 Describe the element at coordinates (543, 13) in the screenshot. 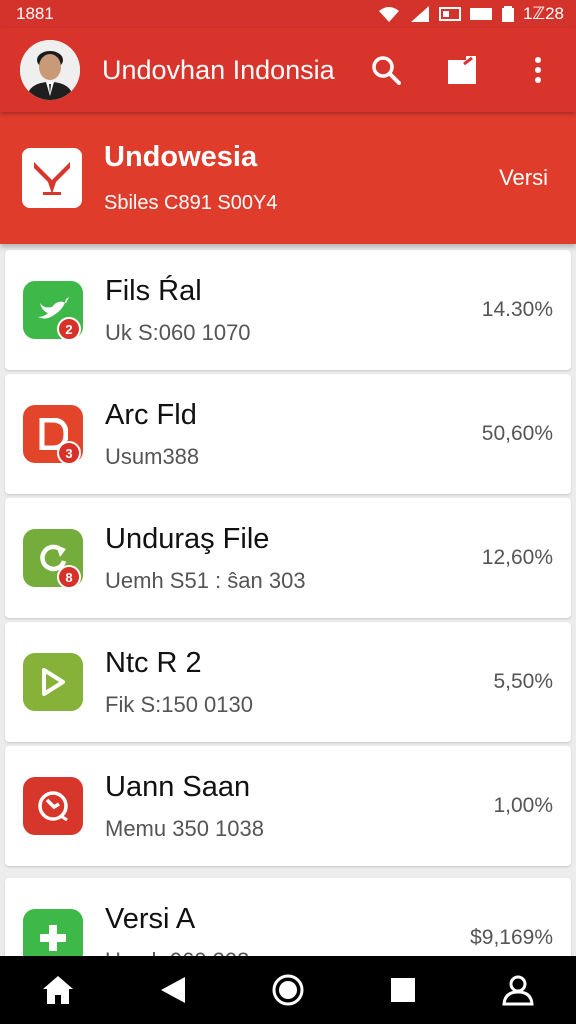

I see `status-right-text: 1ℤ28` at that location.